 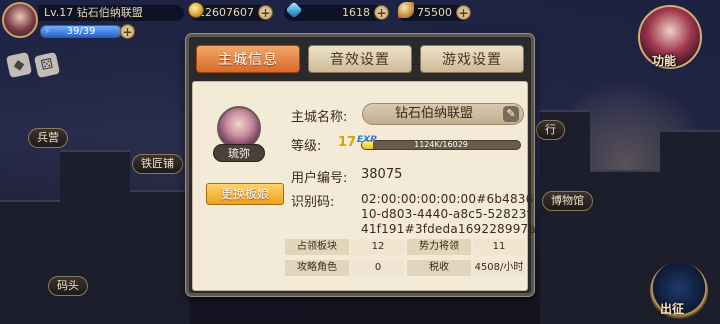 What do you see at coordinates (448, 229) in the screenshot?
I see `id-code-line: 41f191#3fdeda169228997a` at bounding box center [448, 229].